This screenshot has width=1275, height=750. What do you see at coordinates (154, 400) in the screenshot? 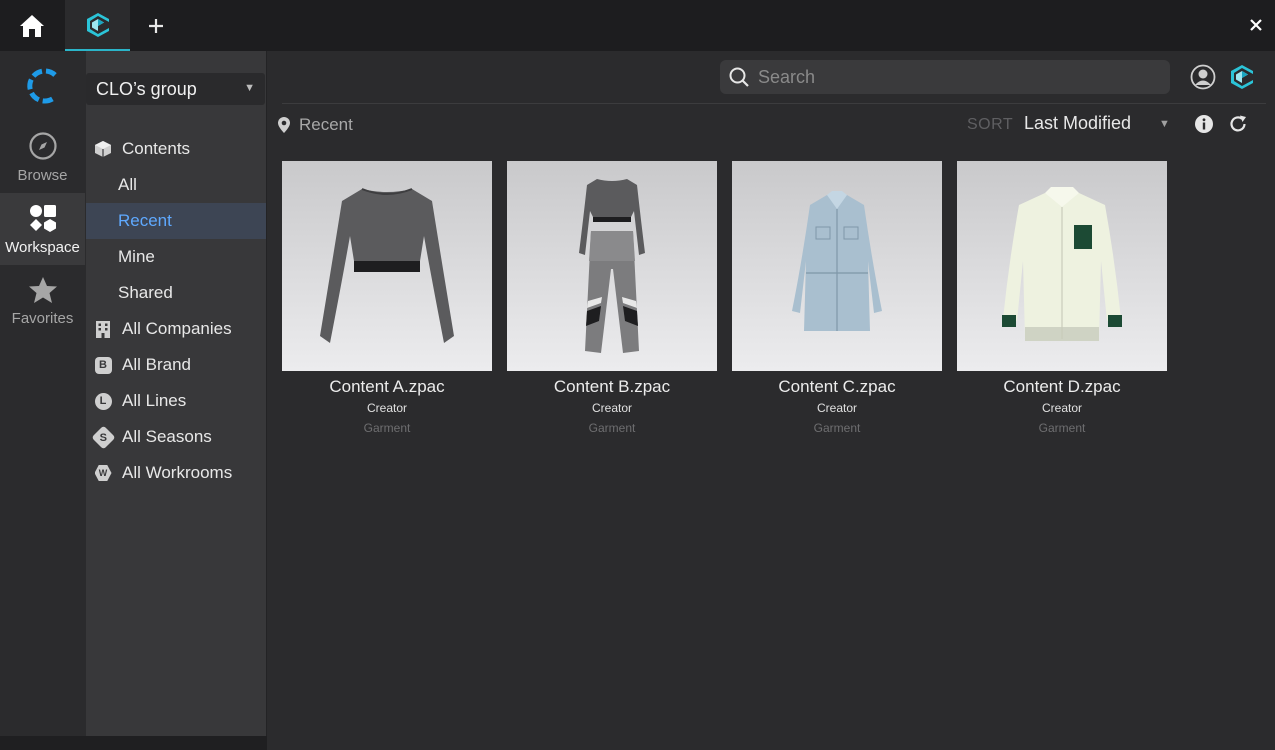
I see `tree-item-label: All Lines` at bounding box center [154, 400].